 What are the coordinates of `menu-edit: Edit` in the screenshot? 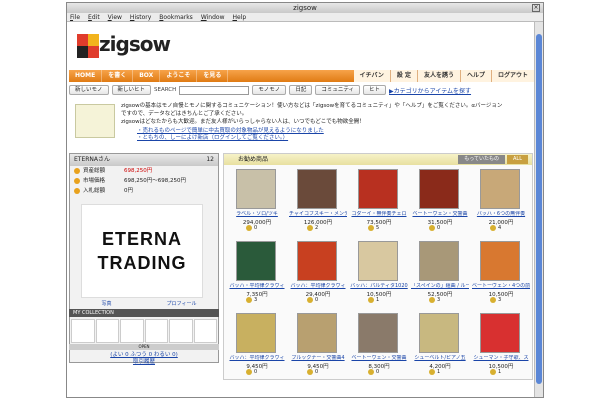 It's located at (94, 17).